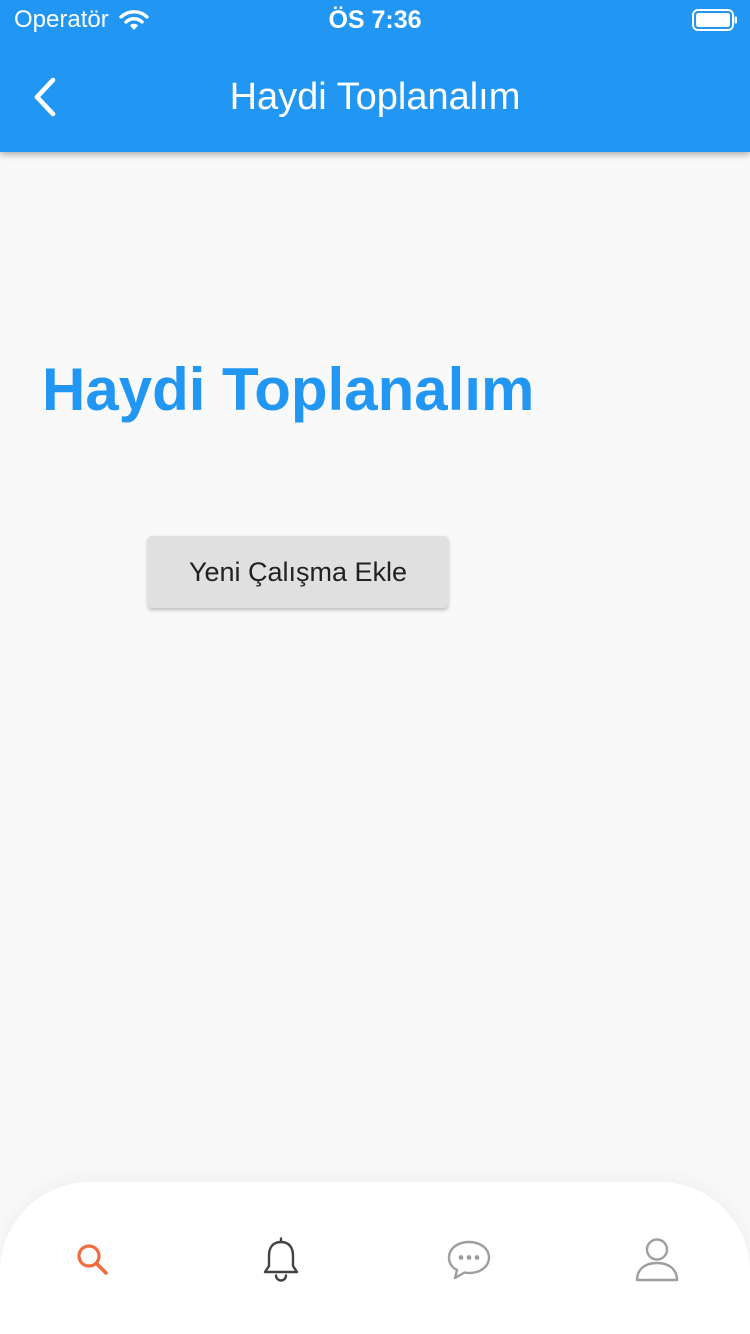 The height and width of the screenshot is (1334, 750). Describe the element at coordinates (288, 389) in the screenshot. I see `page-heading: Haydi Toplanalım` at that location.